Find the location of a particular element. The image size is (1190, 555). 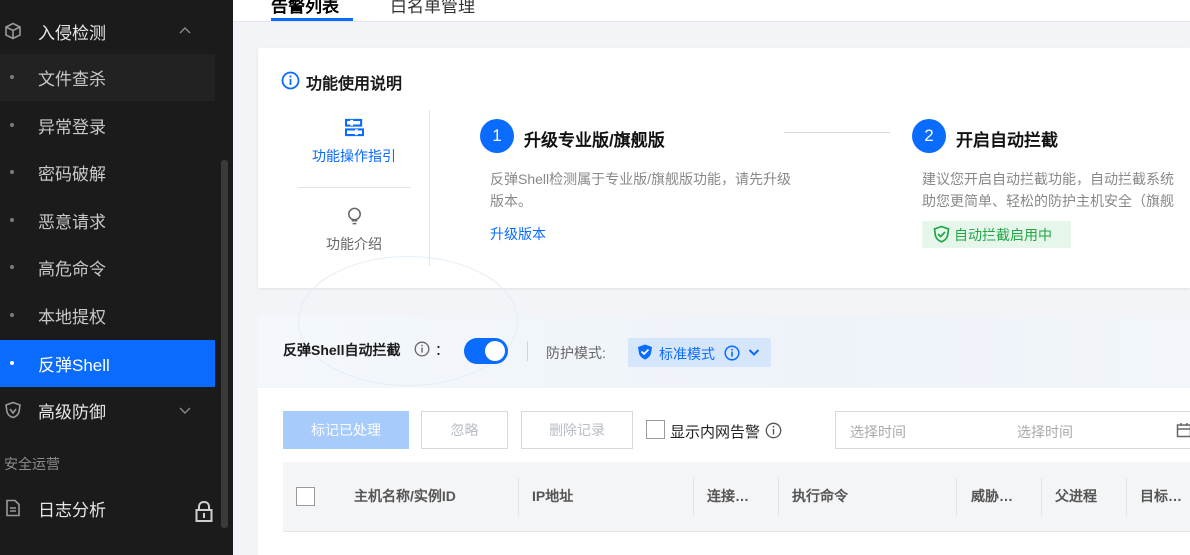

ignore-button: 忽略 is located at coordinates (464, 430).